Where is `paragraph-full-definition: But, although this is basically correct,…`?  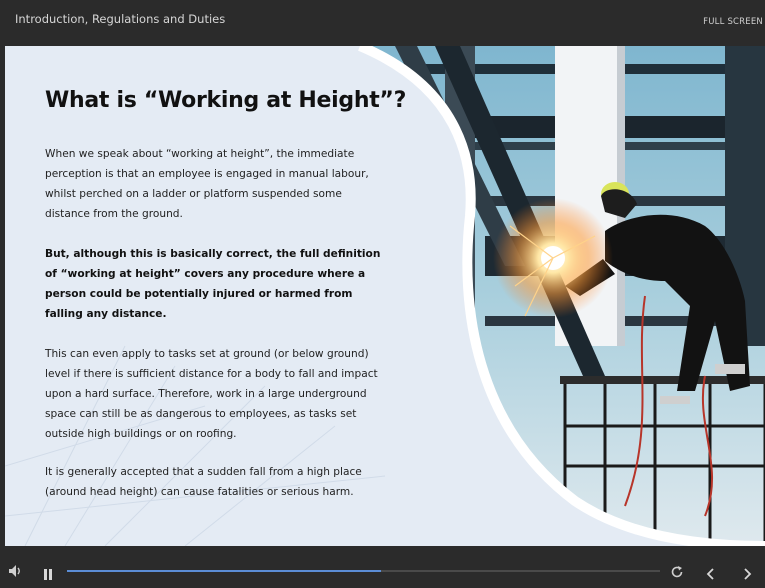
paragraph-full-definition: But, although this is basically correct,… is located at coordinates (213, 284).